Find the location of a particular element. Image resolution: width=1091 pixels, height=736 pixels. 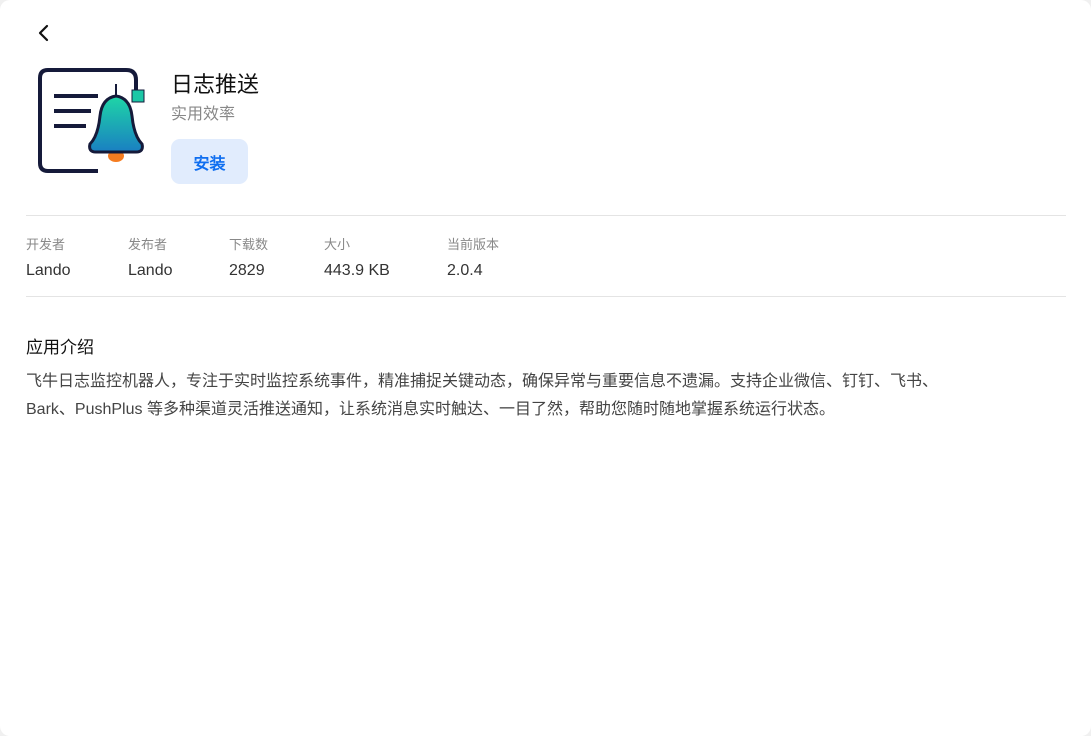

app-category: 实用效率 is located at coordinates (203, 114).